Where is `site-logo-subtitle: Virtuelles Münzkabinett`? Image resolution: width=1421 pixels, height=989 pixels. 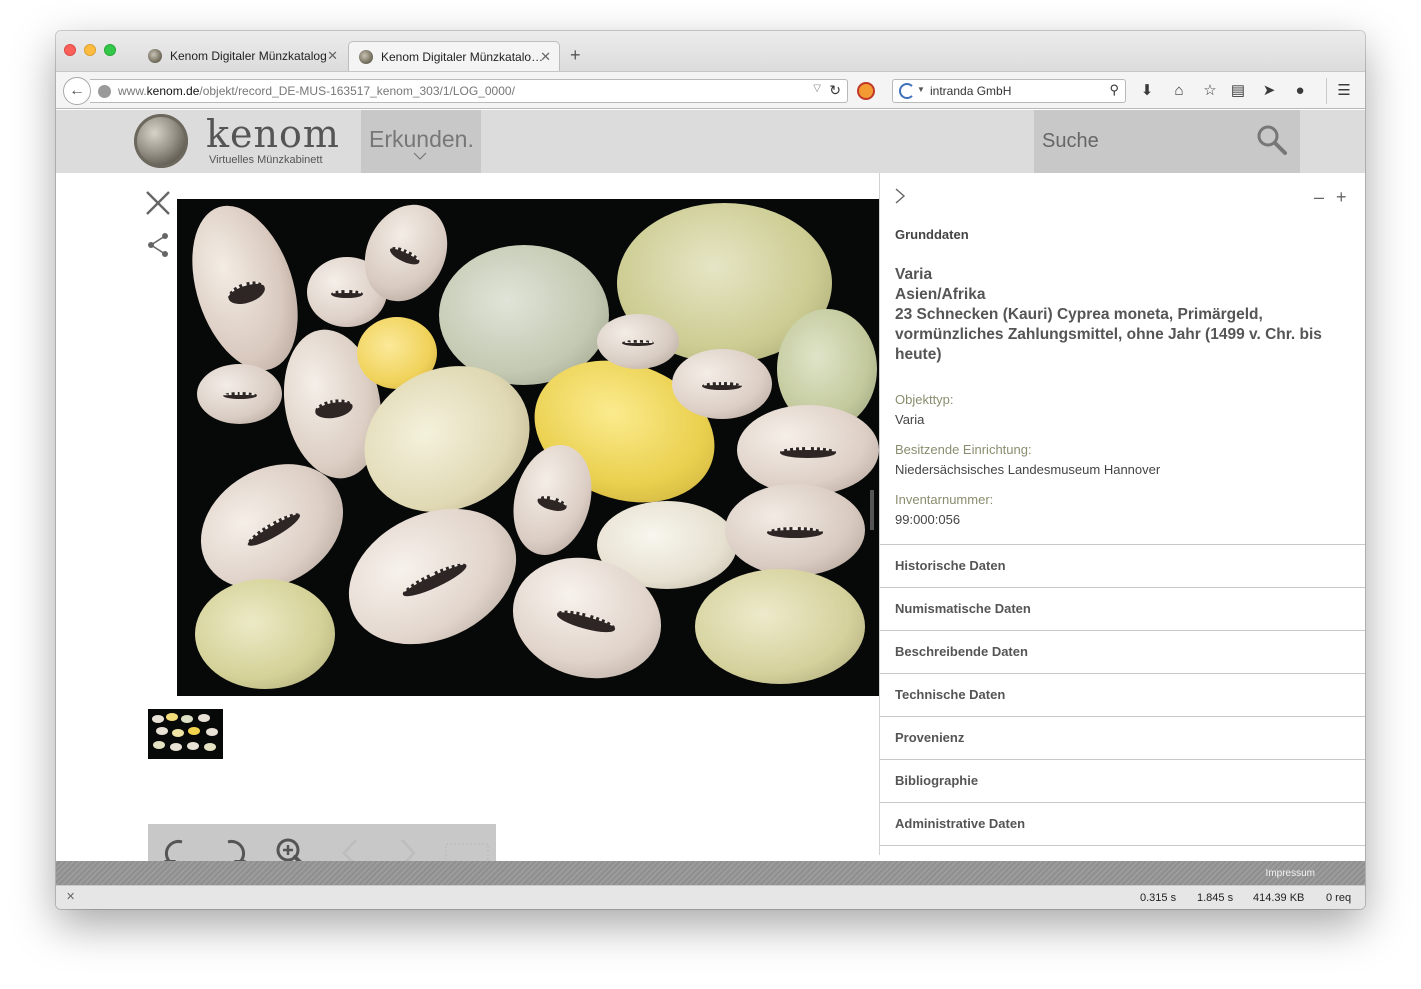
site-logo-subtitle: Virtuelles Münzkabinett is located at coordinates (266, 160).